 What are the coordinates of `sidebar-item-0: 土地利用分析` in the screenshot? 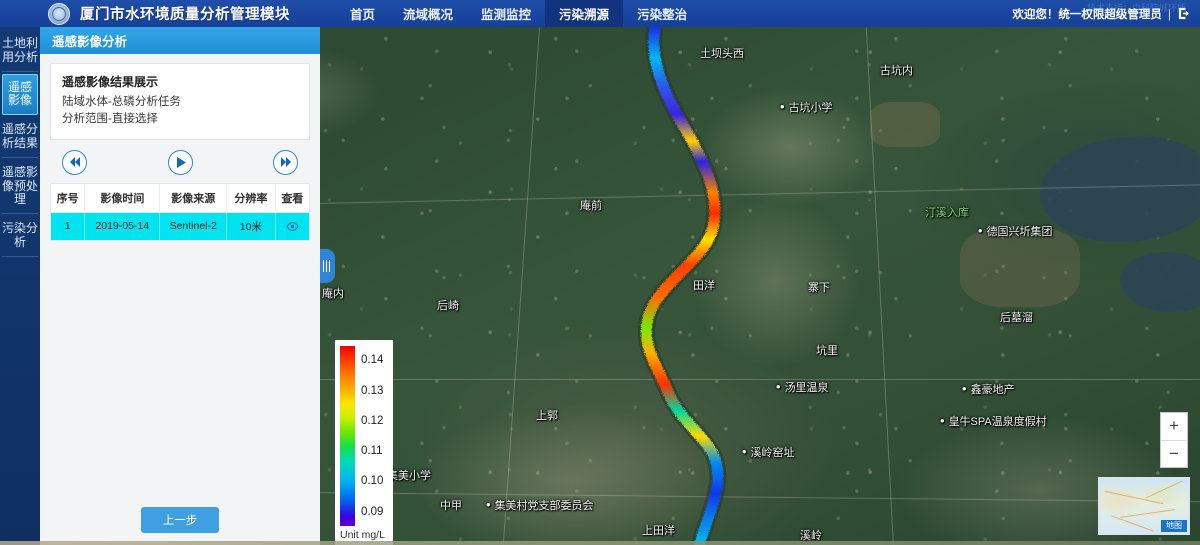 It's located at (20, 51).